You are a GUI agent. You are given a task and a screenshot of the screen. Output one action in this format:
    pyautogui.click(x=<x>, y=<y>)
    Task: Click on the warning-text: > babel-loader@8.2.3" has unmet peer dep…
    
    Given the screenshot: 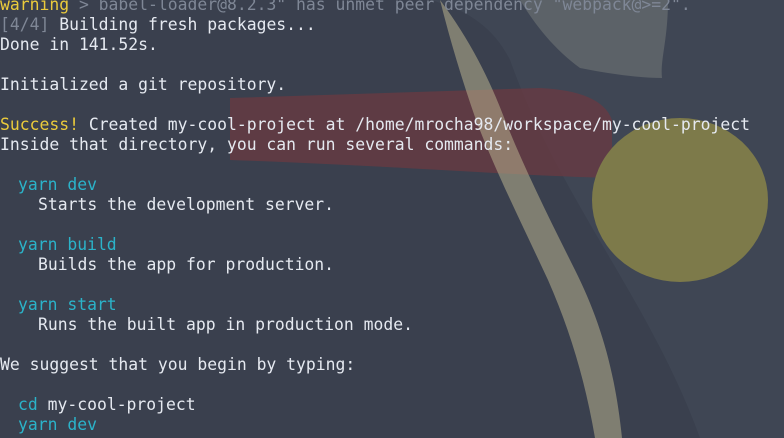 What is the action you would take?
    pyautogui.click(x=380, y=7)
    